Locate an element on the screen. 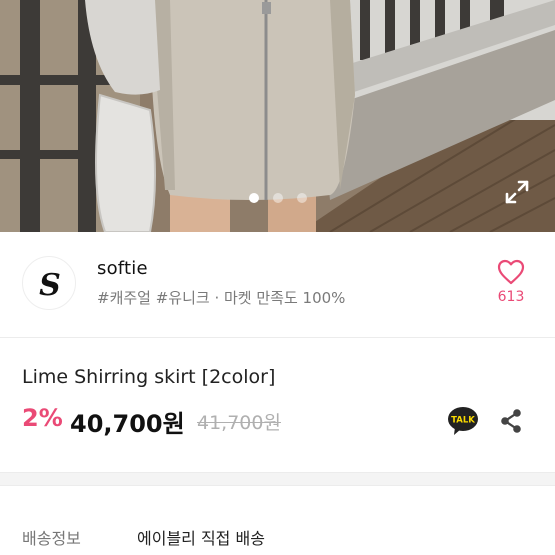 The height and width of the screenshot is (555, 555). share-icon is located at coordinates (511, 421).